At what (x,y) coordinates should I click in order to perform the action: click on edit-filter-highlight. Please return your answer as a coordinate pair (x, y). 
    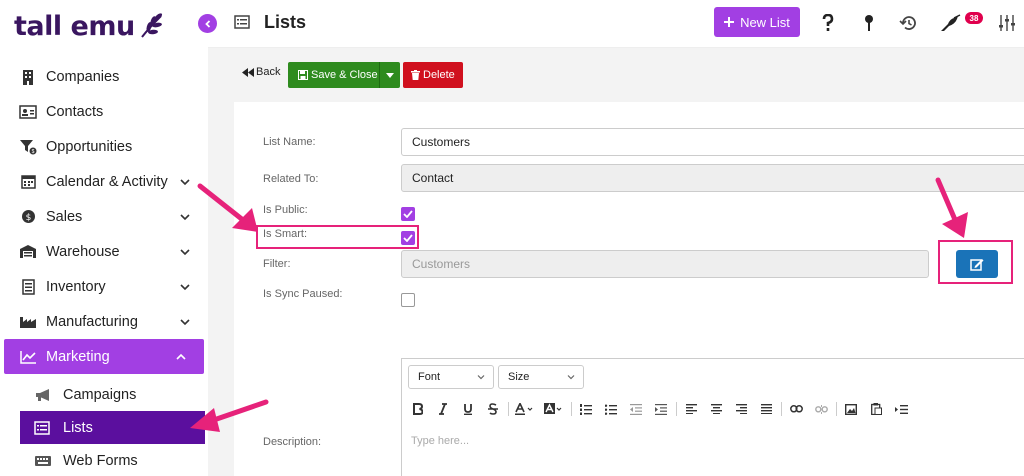
    Looking at the image, I should click on (975, 262).